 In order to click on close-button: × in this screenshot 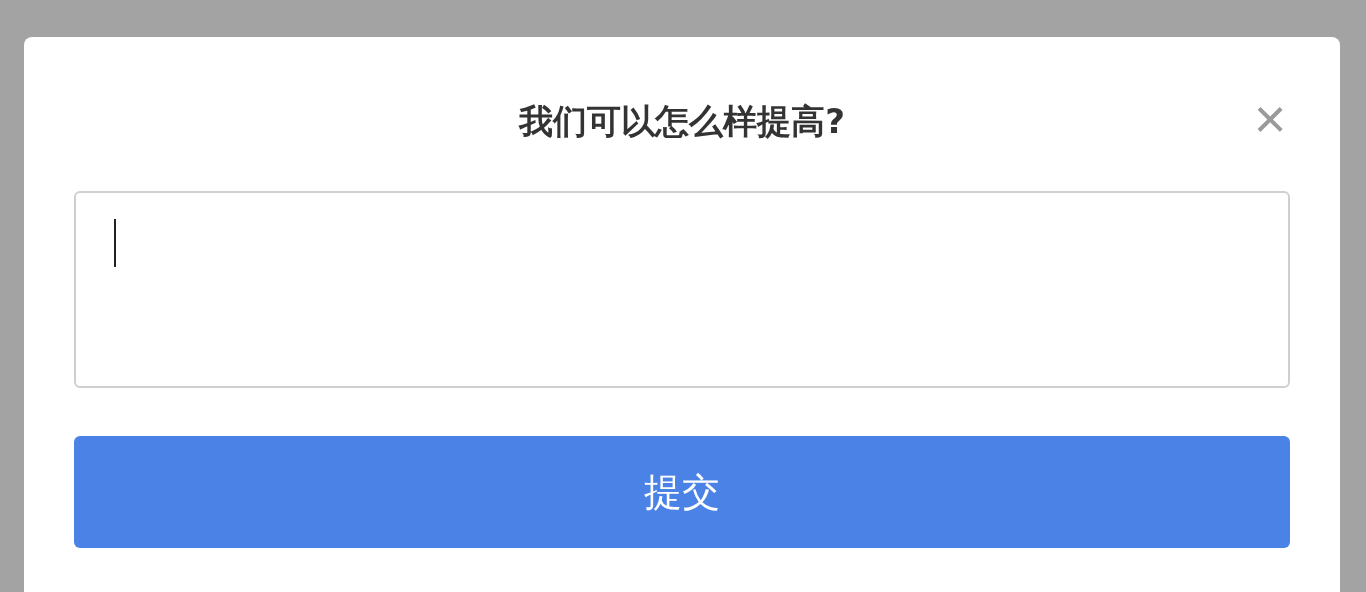, I will do `click(1270, 119)`.